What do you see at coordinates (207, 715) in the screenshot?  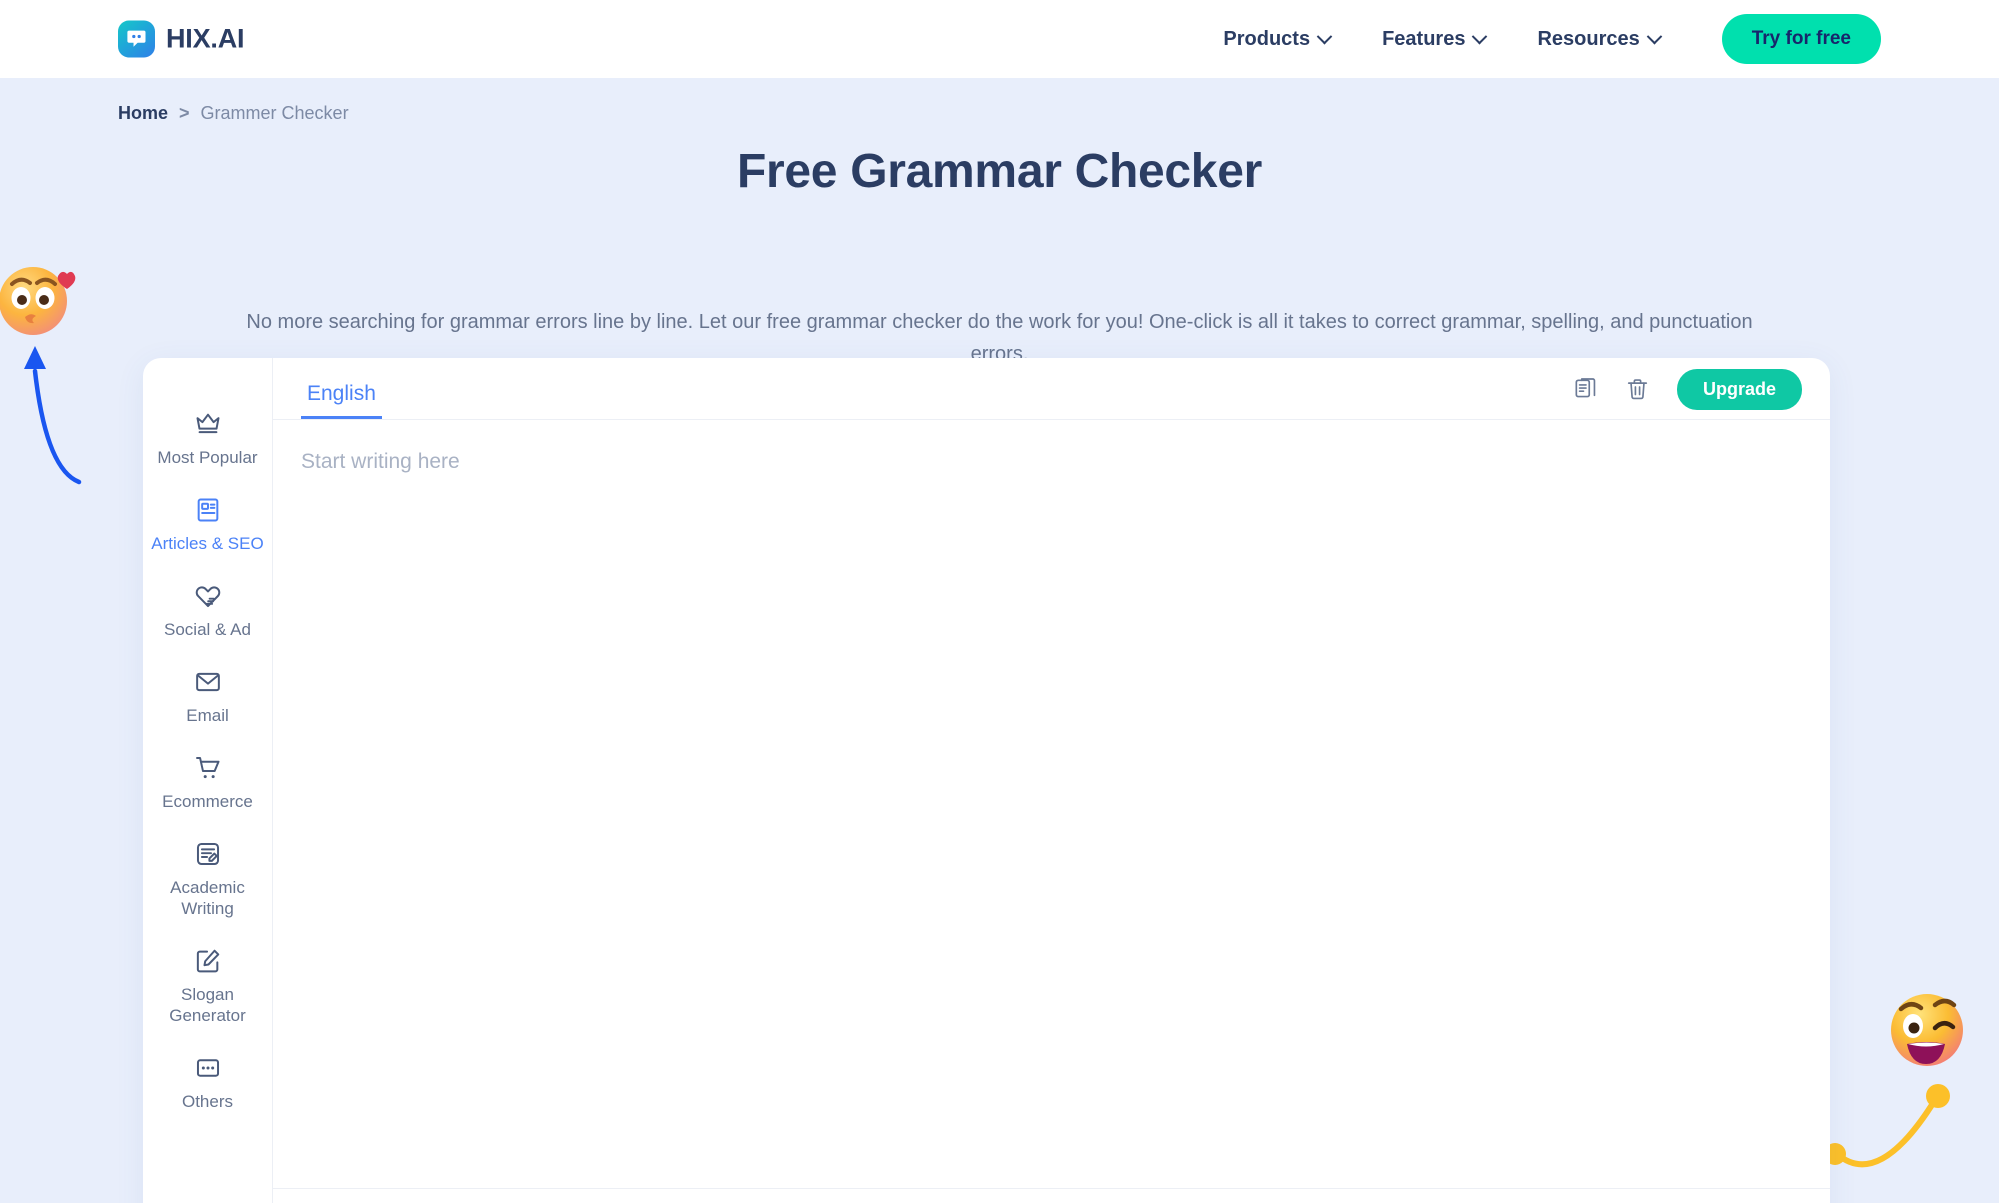 I see `sidebar-item-label: Email` at bounding box center [207, 715].